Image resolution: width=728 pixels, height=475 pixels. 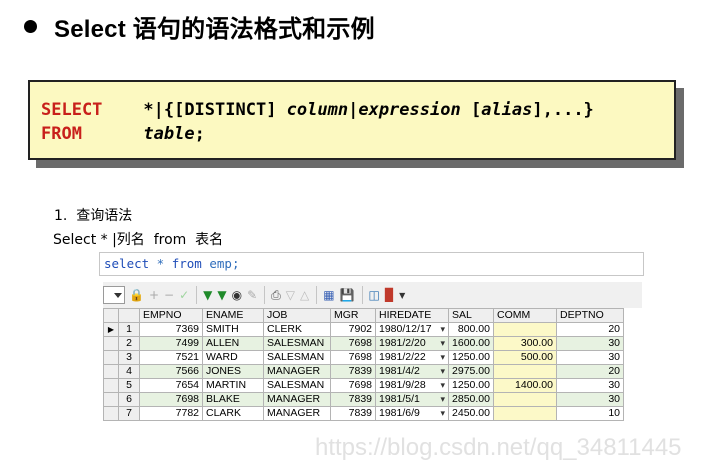 I want to click on grid-cell-empno: 7698, so click(x=171, y=399).